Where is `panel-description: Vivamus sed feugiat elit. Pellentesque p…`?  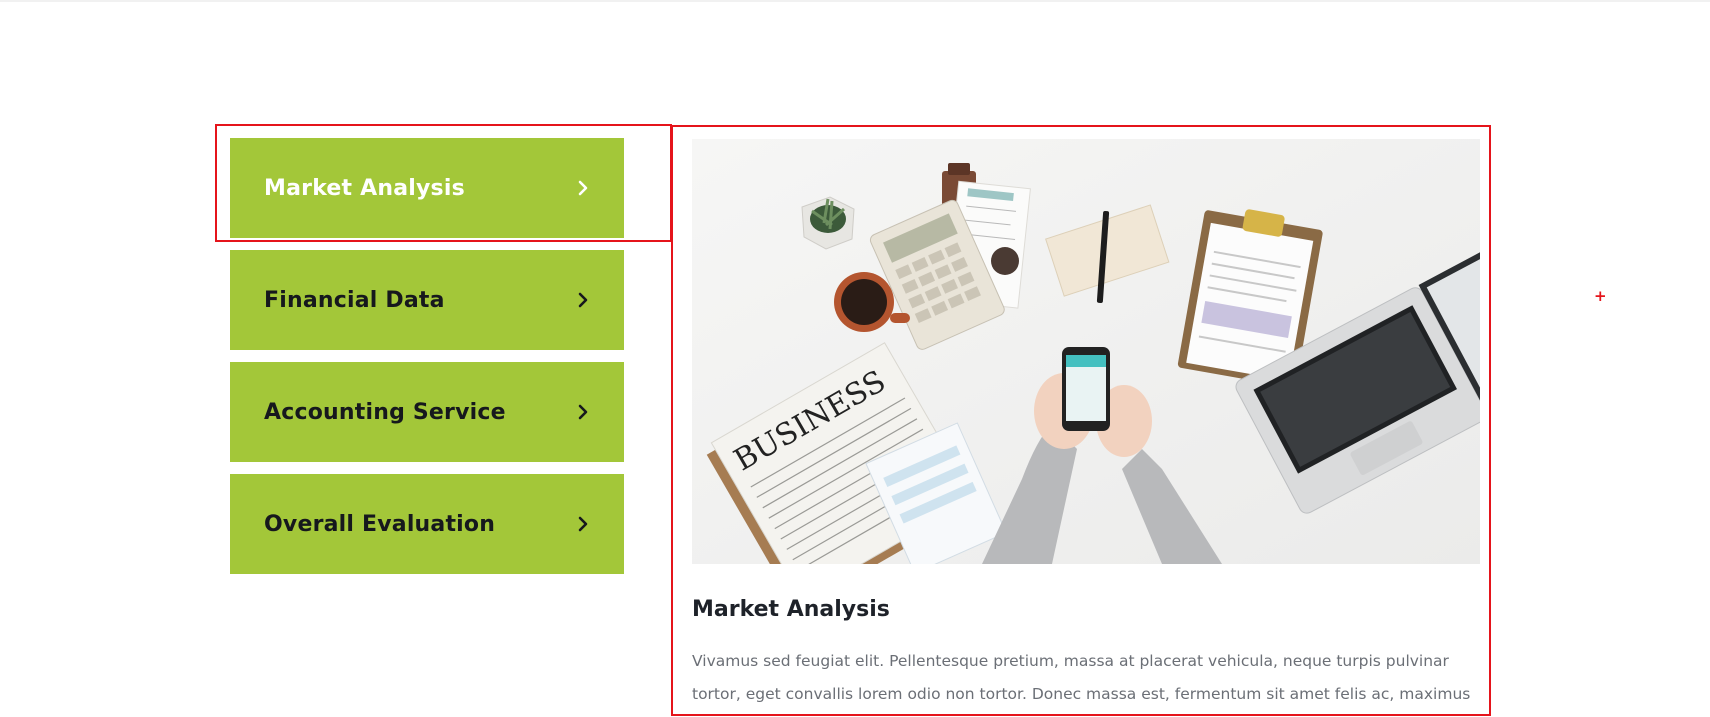 panel-description: Vivamus sed feugiat elit. Pellentesque p… is located at coordinates (1081, 677).